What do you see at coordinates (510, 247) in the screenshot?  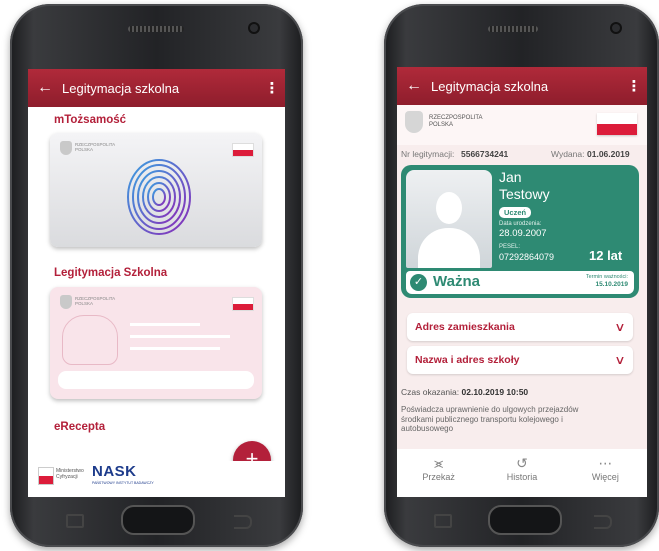 I see `pesel-label: PESEL:` at bounding box center [510, 247].